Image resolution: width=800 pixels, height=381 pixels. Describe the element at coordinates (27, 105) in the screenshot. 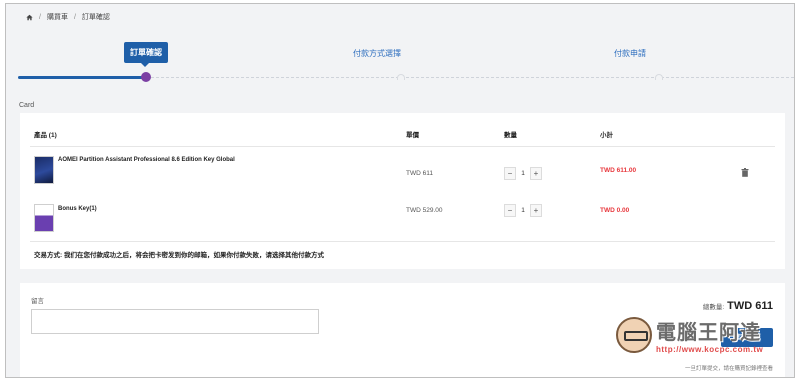

I see `card-title: Card` at that location.